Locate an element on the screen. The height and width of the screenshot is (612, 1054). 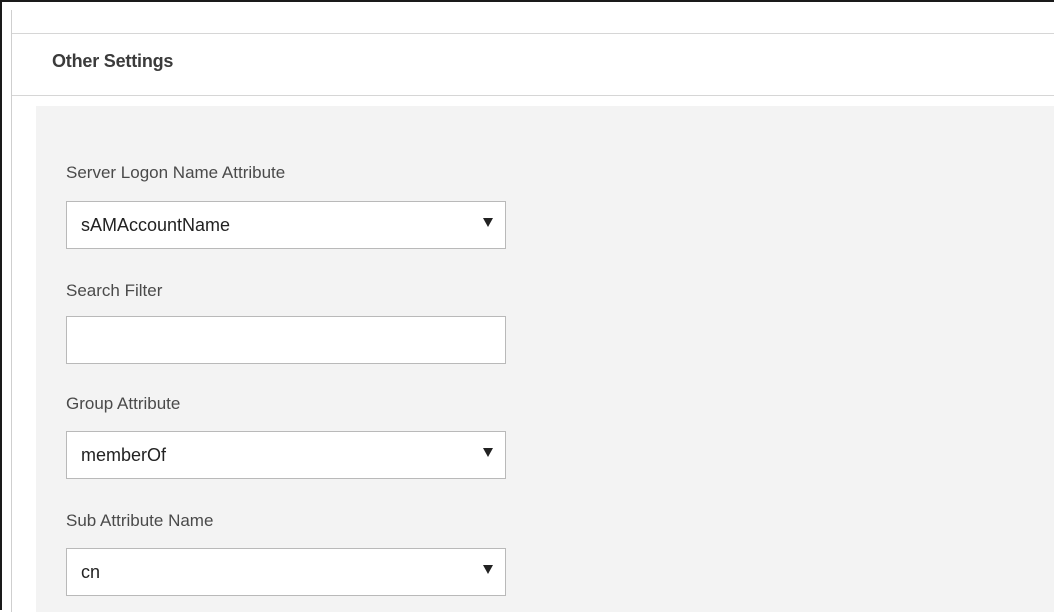
group-attribute-label: Group Attribute is located at coordinates (123, 403).